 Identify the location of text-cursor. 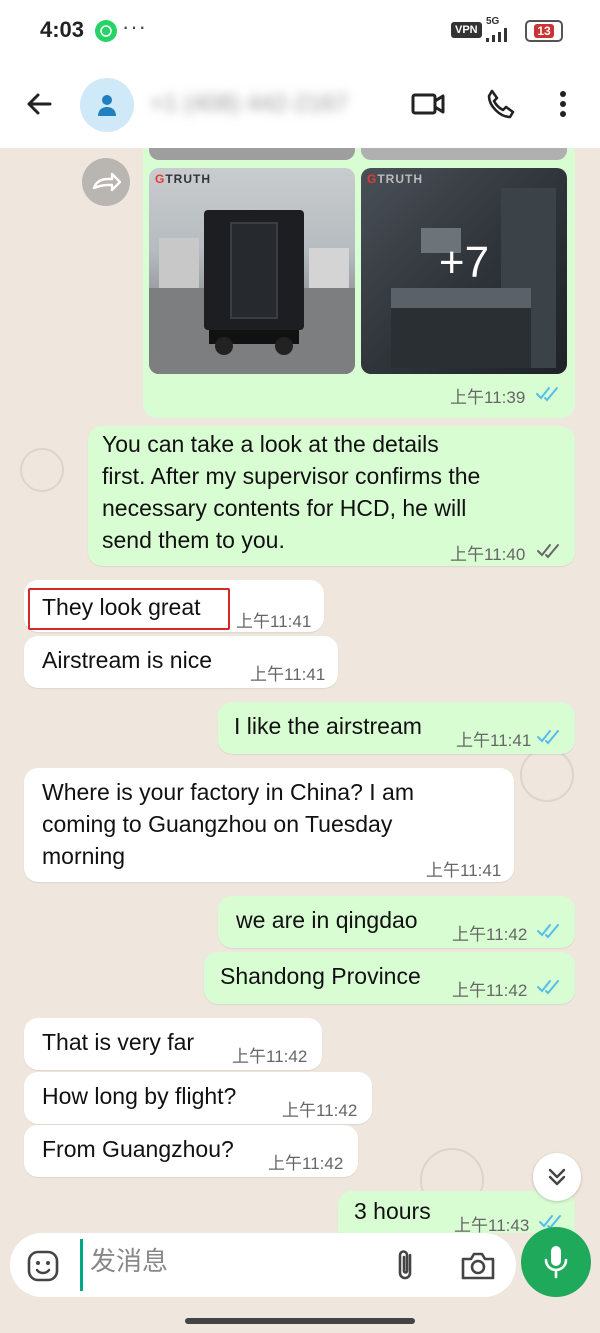
(81, 1265).